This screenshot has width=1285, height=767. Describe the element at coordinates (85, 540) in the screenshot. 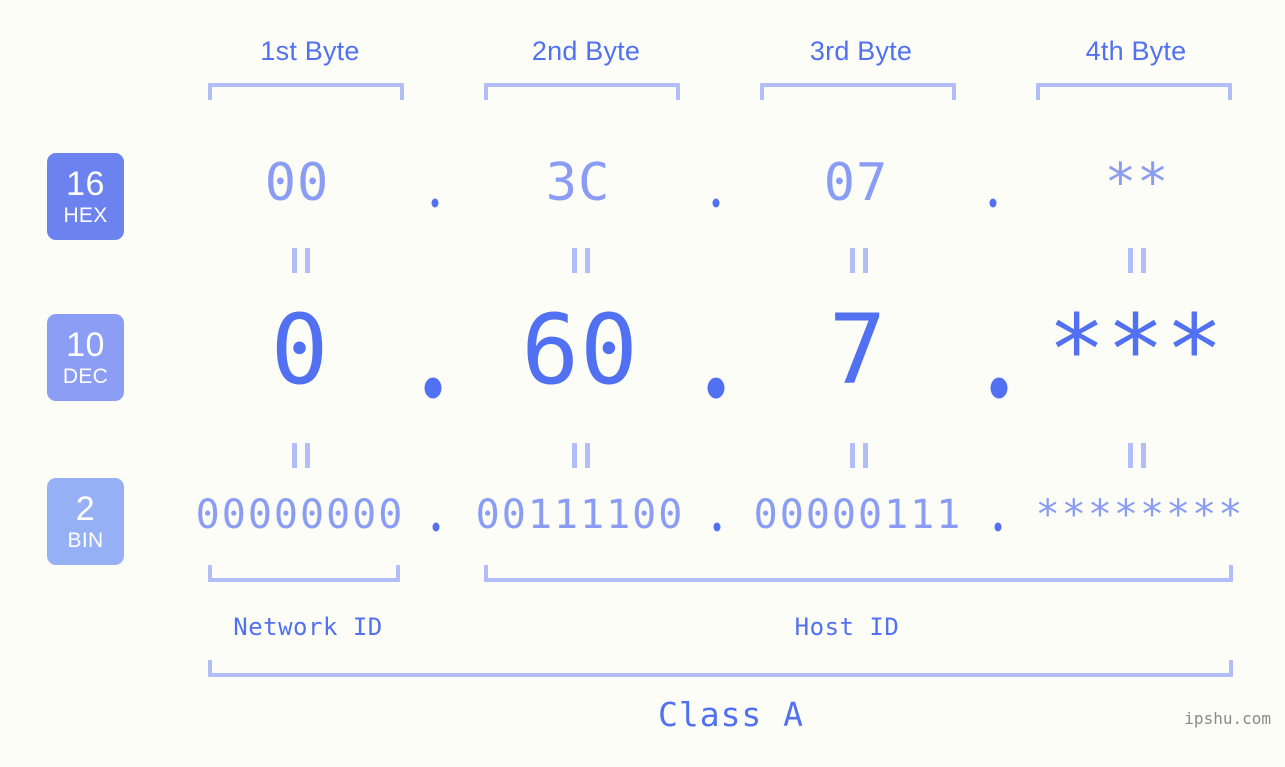

I see `radix-badge-bin-name: BIN` at that location.